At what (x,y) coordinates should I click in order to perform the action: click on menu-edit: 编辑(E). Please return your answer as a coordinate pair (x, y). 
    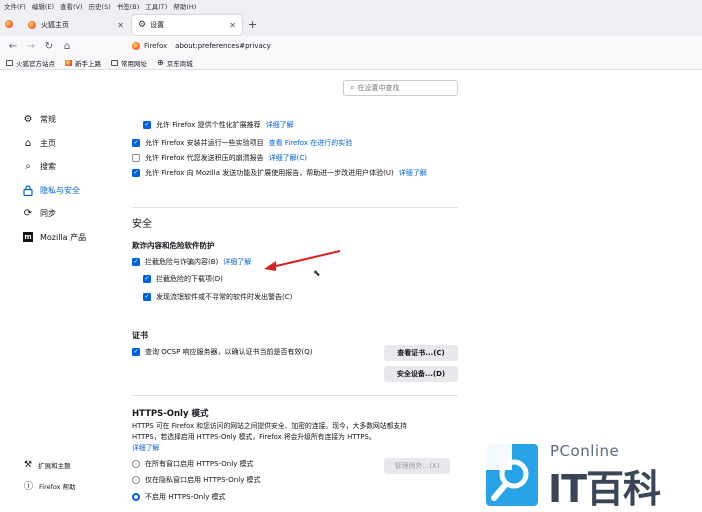
    Looking at the image, I should click on (43, 6).